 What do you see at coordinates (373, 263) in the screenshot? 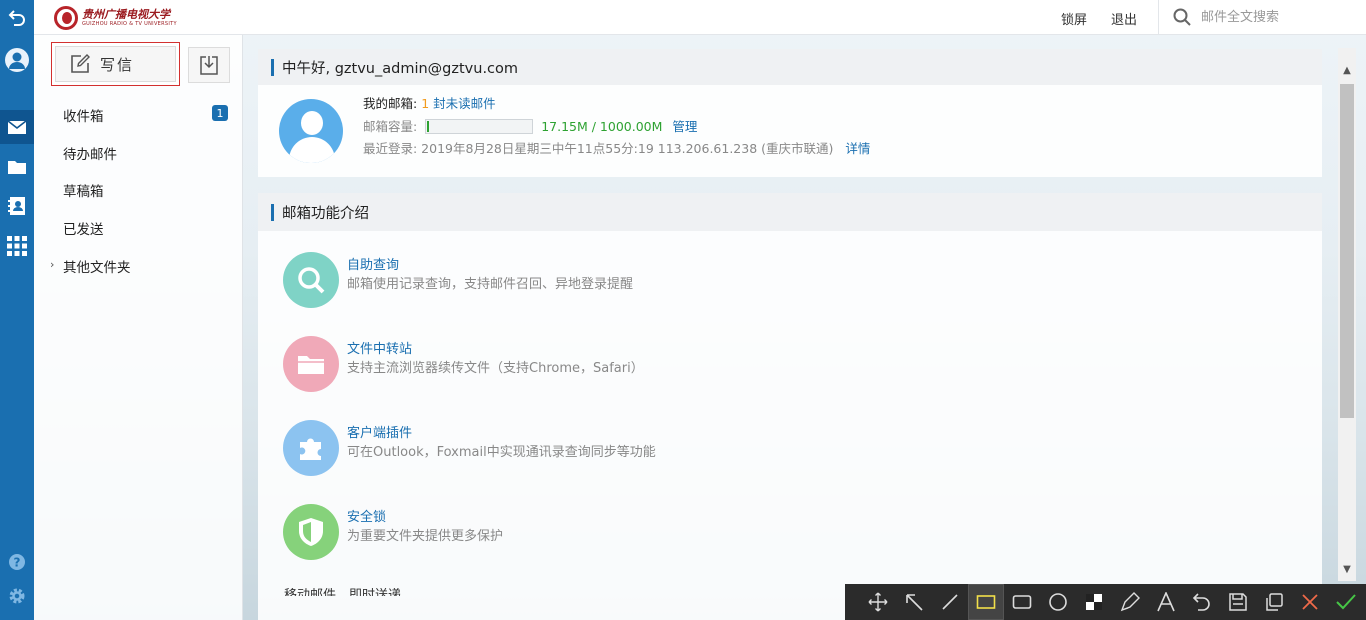
I see `feature-title: 自助查询` at bounding box center [373, 263].